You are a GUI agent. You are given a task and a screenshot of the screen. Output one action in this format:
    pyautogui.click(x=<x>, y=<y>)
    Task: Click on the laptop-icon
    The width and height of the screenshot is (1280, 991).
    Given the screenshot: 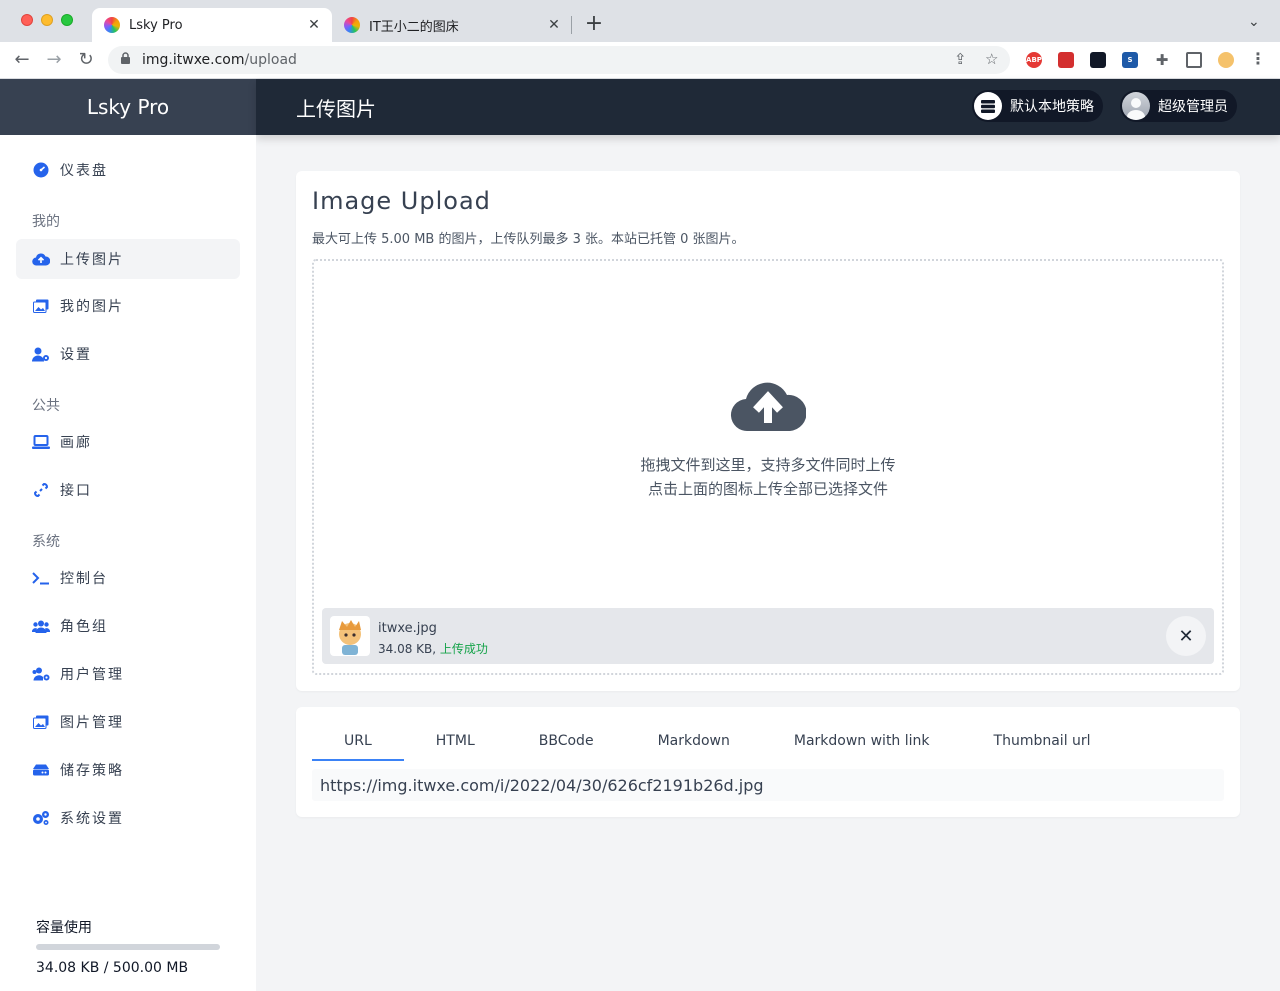 What is the action you would take?
    pyautogui.click(x=41, y=442)
    